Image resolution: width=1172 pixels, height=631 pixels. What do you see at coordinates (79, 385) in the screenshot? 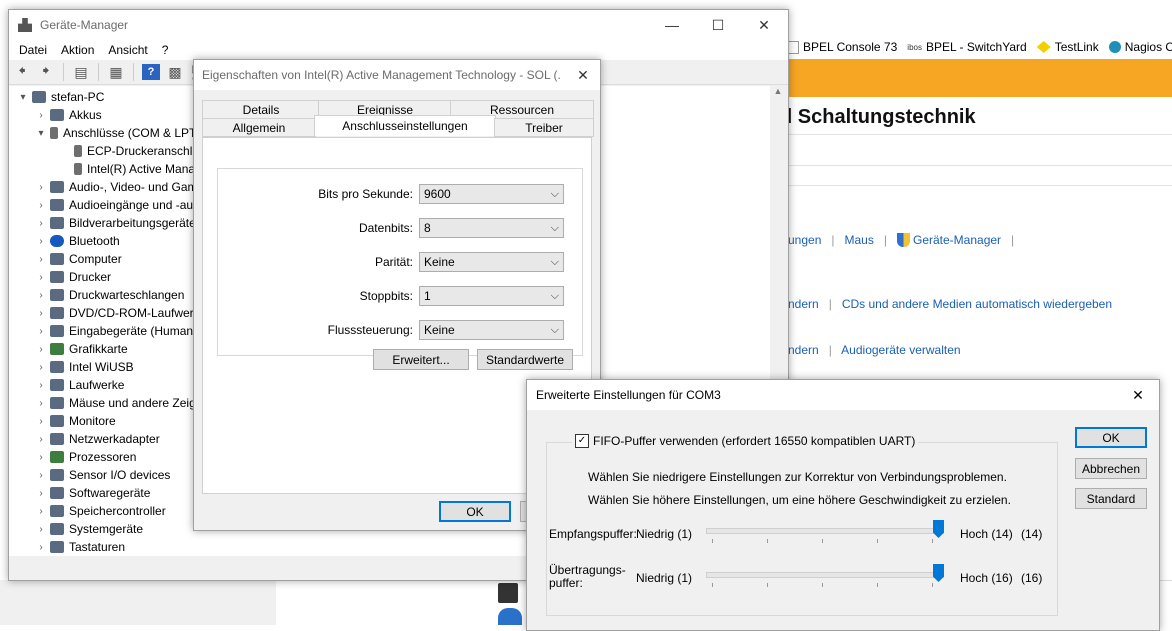
I see `tree-item: › Laufwerke` at bounding box center [79, 385].